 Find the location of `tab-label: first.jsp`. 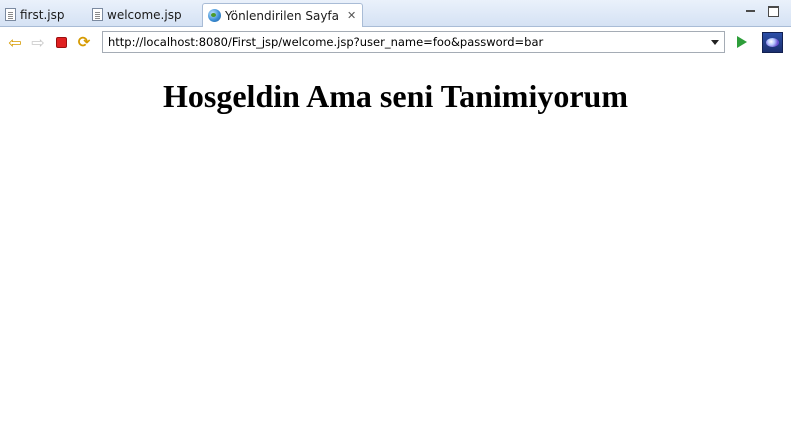

tab-label: first.jsp is located at coordinates (42, 14).